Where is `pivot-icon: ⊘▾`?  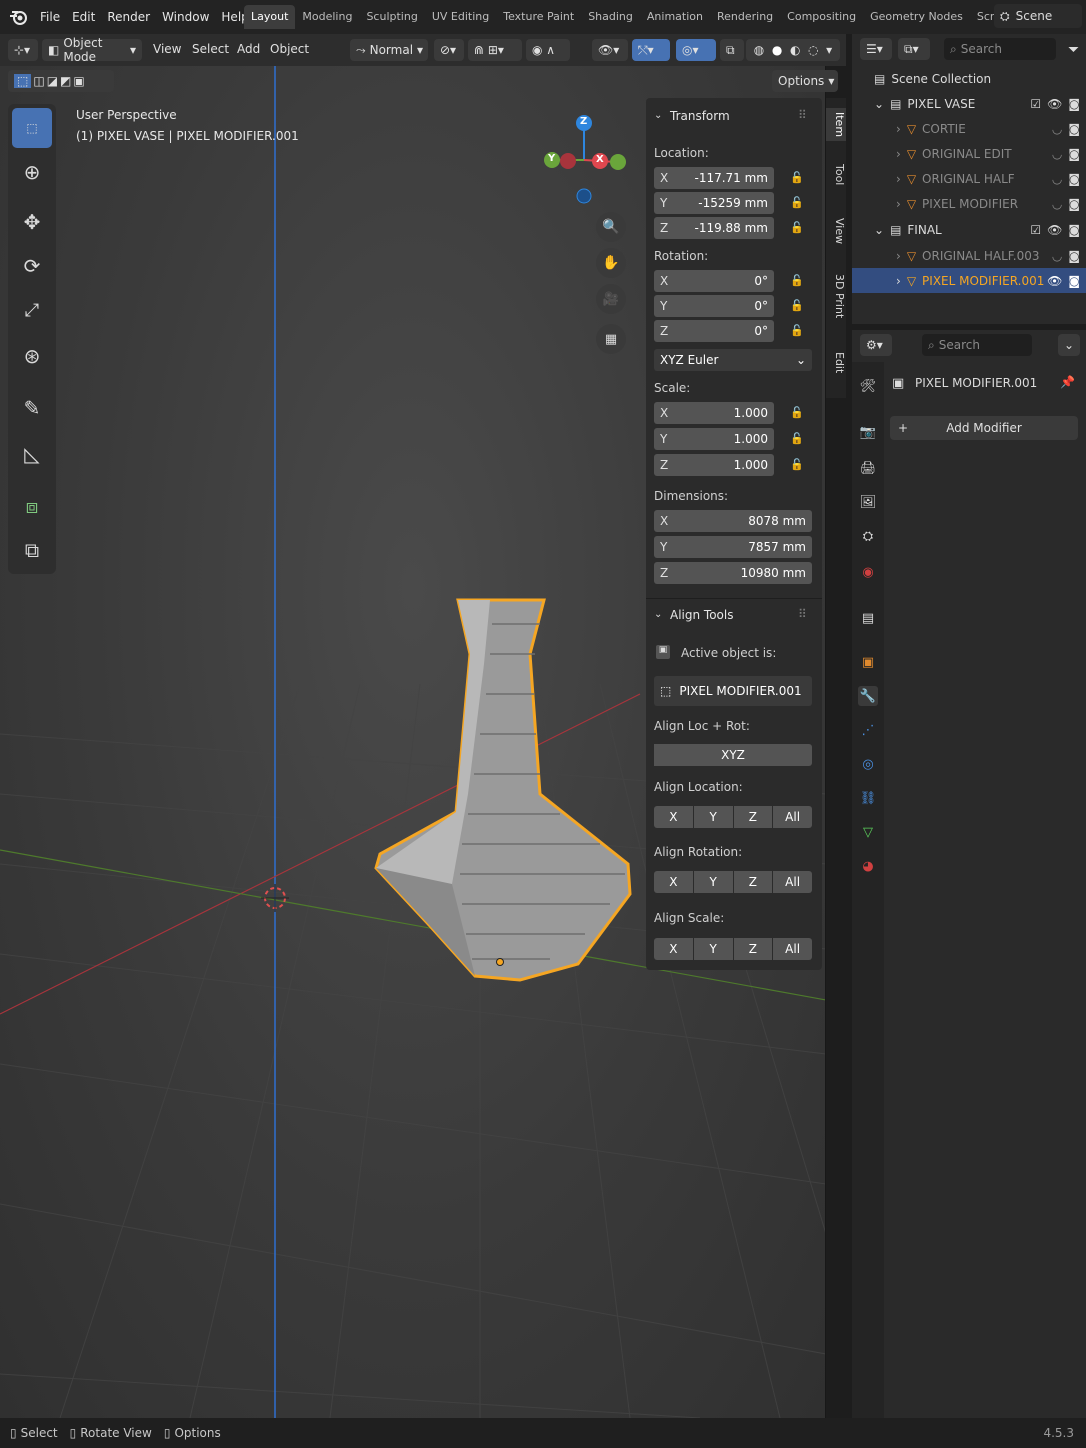
pivot-icon: ⊘▾ is located at coordinates (449, 50).